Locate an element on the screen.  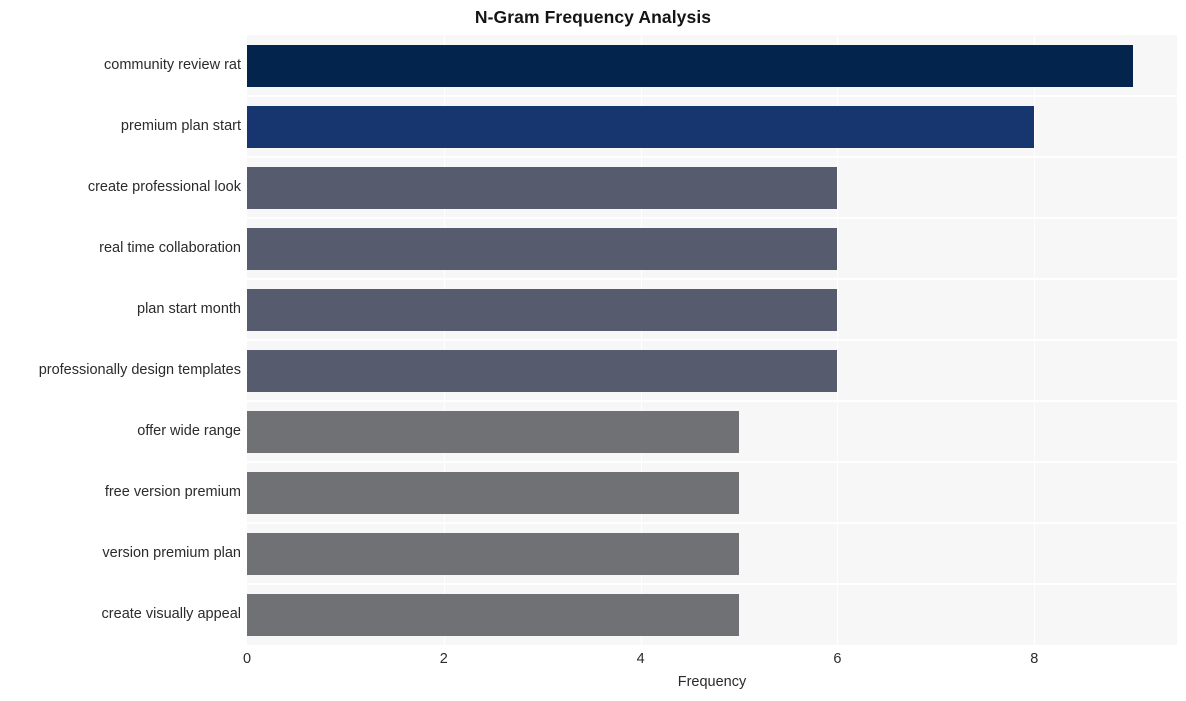
x-axis-tick-label: 6 is located at coordinates (837, 659).